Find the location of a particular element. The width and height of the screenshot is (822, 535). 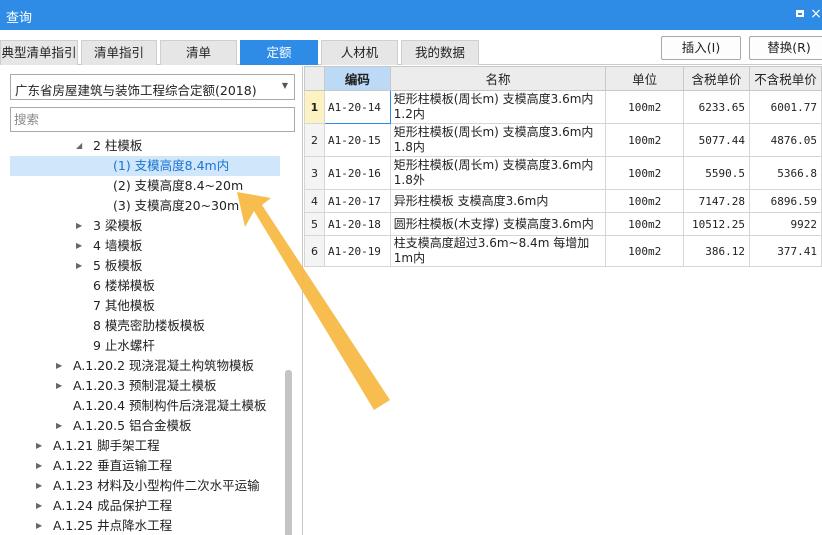

tree-item-a-1-20-4: A.1.20.4 预制构件后浇混凝土模板 is located at coordinates (145, 406).